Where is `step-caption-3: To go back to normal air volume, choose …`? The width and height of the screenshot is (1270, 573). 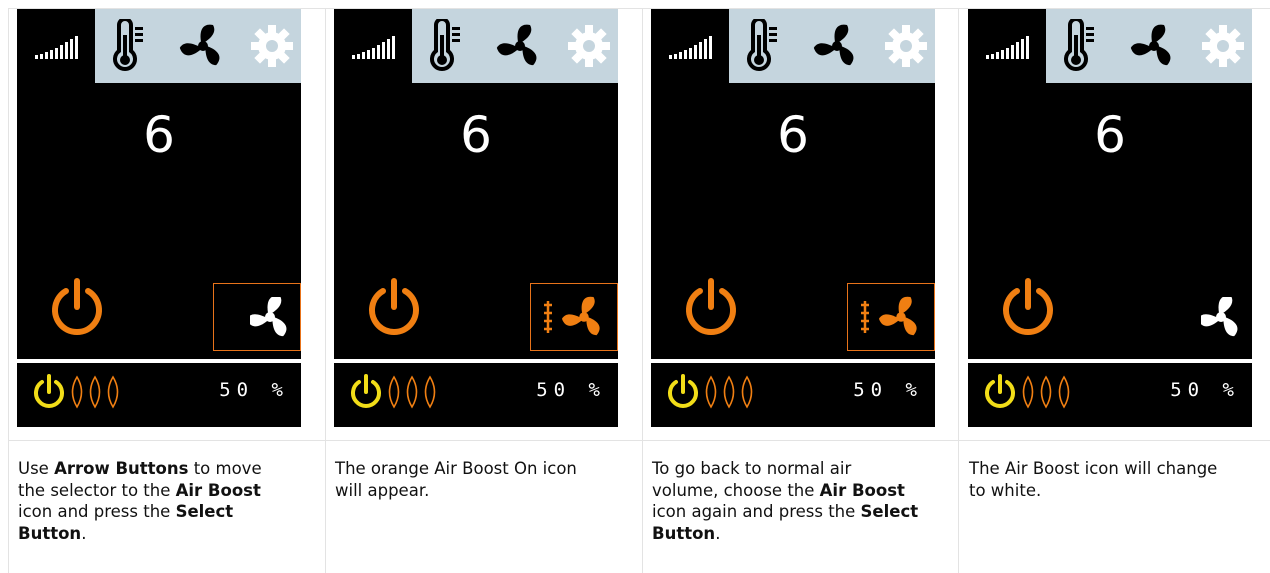
step-caption-3: To go back to normal air volume, choose … is located at coordinates (787, 501).